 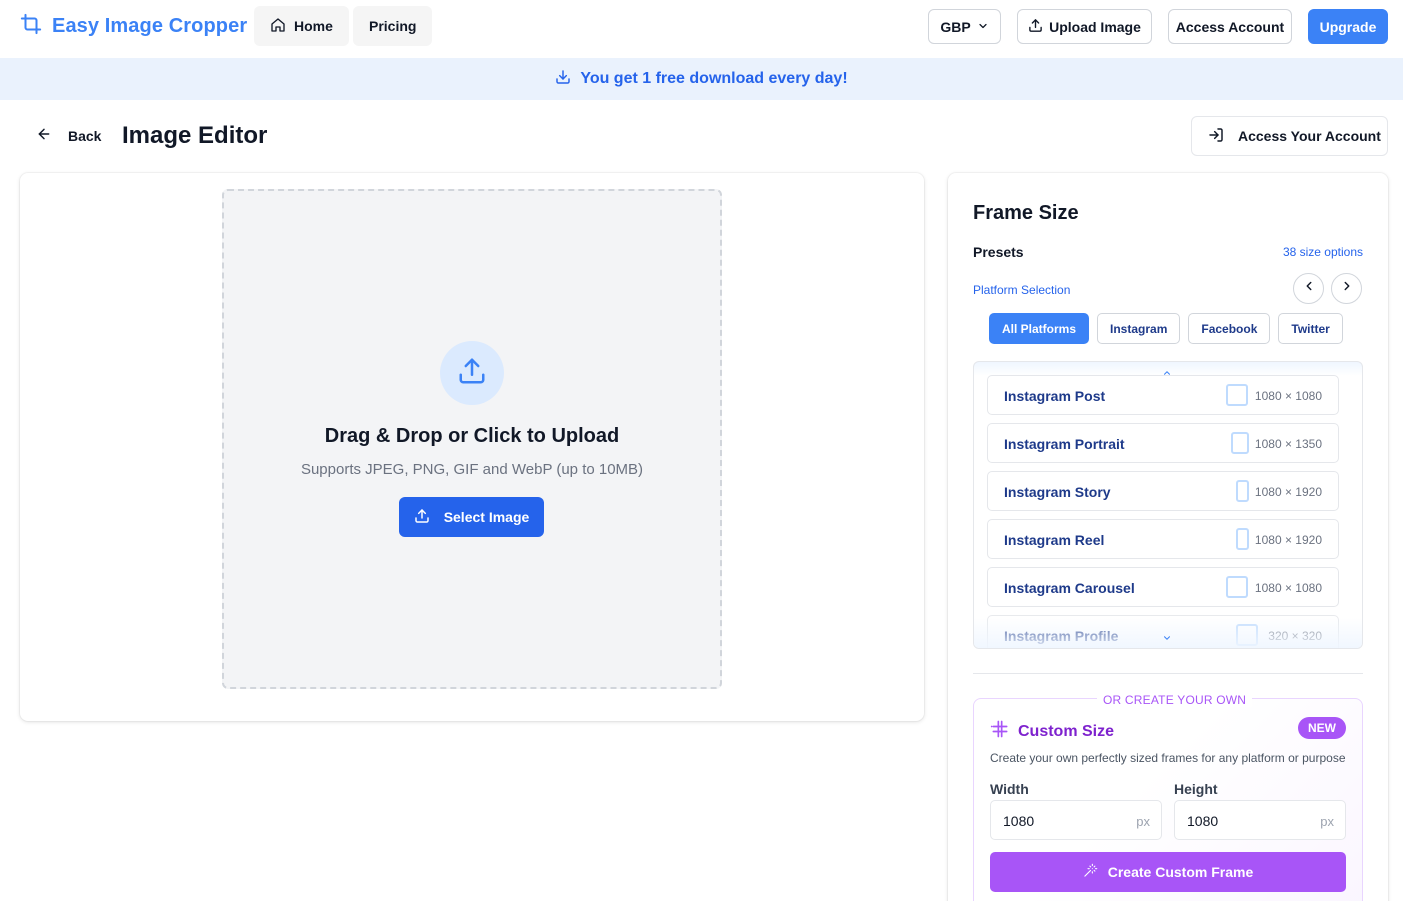 I want to click on access-your-account-button: Access Your Account, so click(x=1289, y=136).